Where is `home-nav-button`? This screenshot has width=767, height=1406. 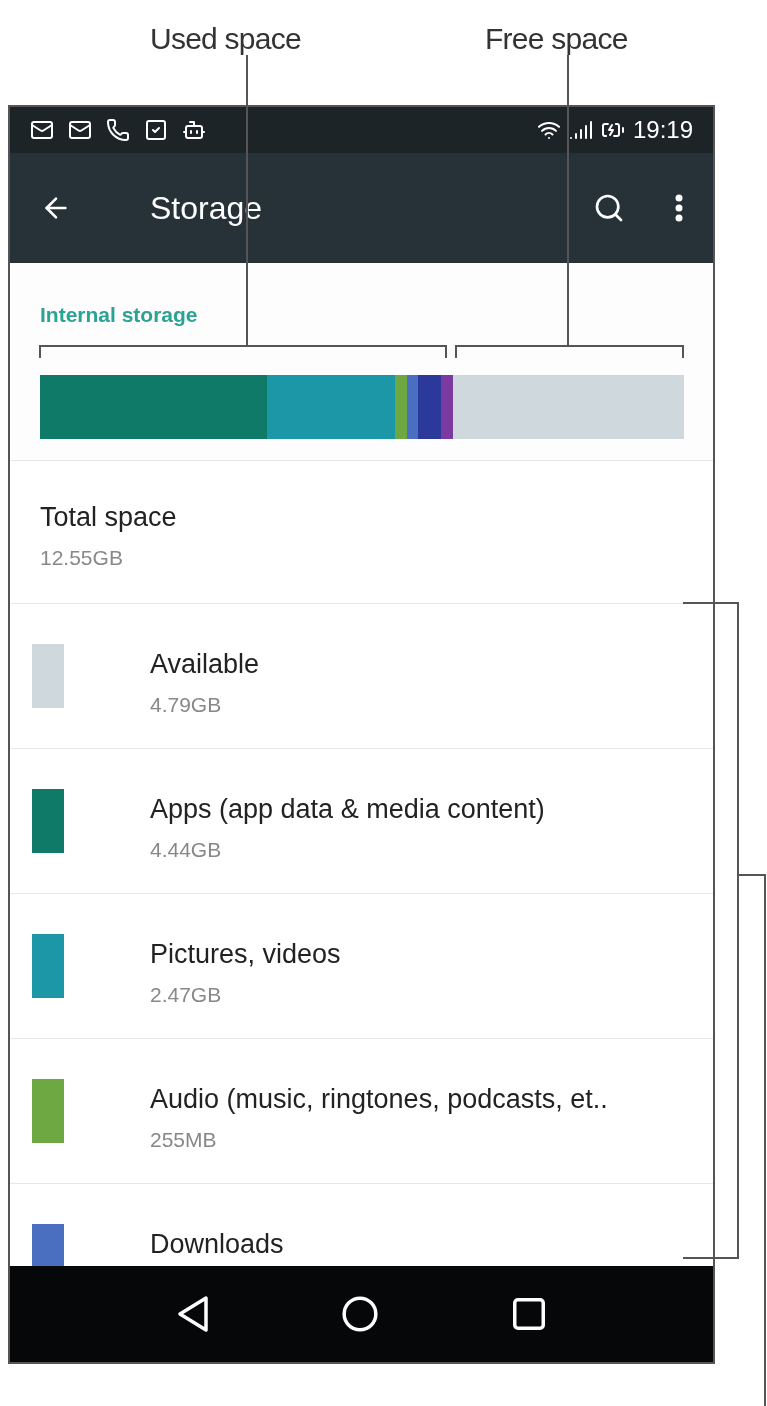
home-nav-button is located at coordinates (359, 1314).